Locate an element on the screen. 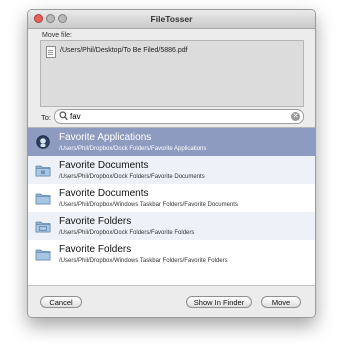 The image size is (340, 356). clear-search-icon: ✕ is located at coordinates (295, 116).